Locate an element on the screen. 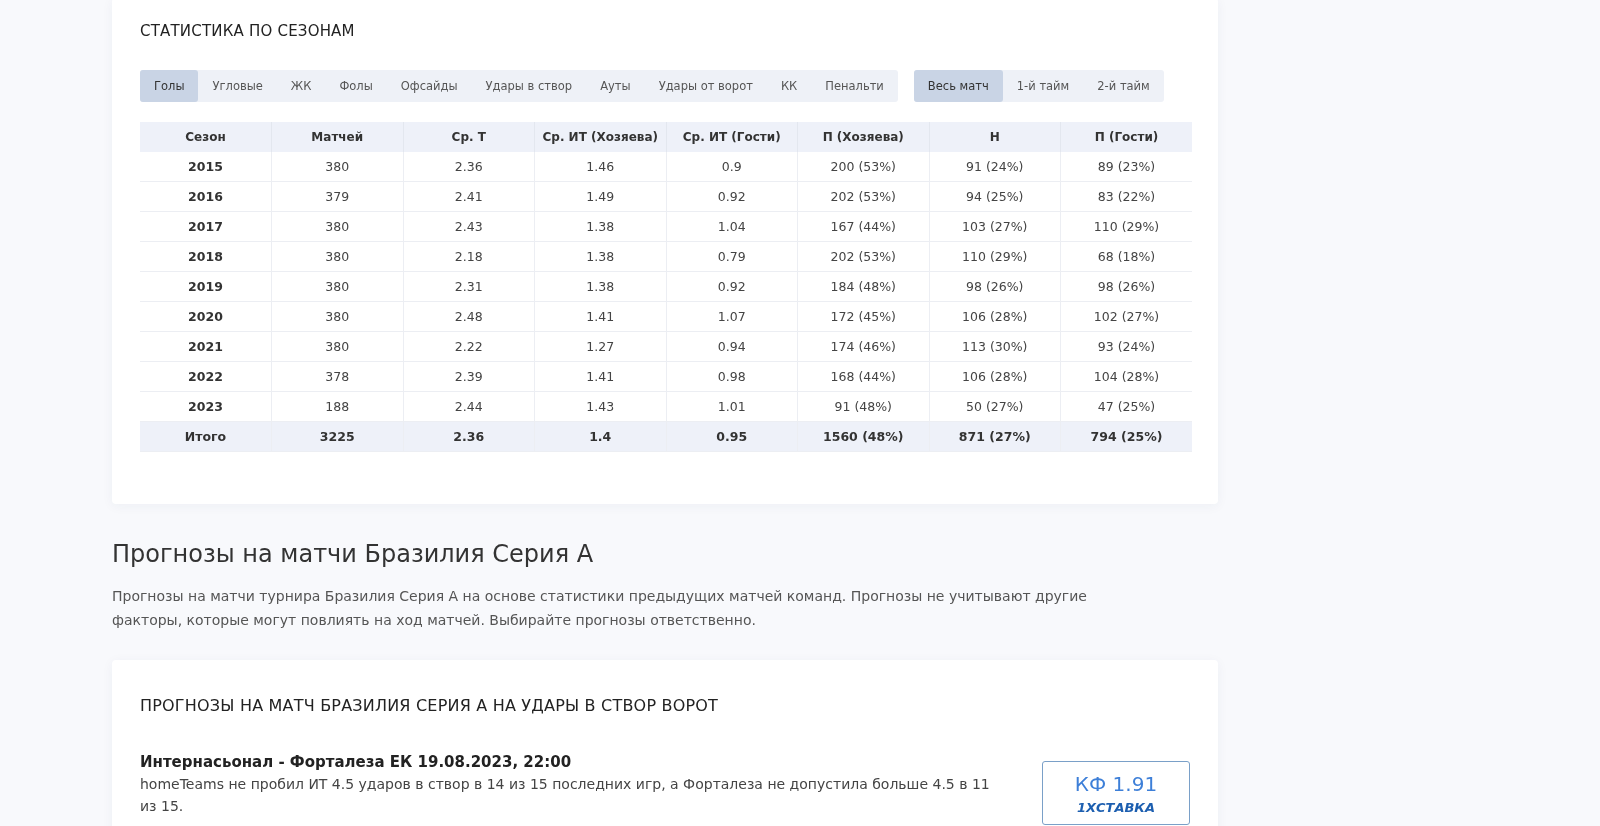 This screenshot has width=1600, height=826. table-cell: 379 is located at coordinates (337, 196).